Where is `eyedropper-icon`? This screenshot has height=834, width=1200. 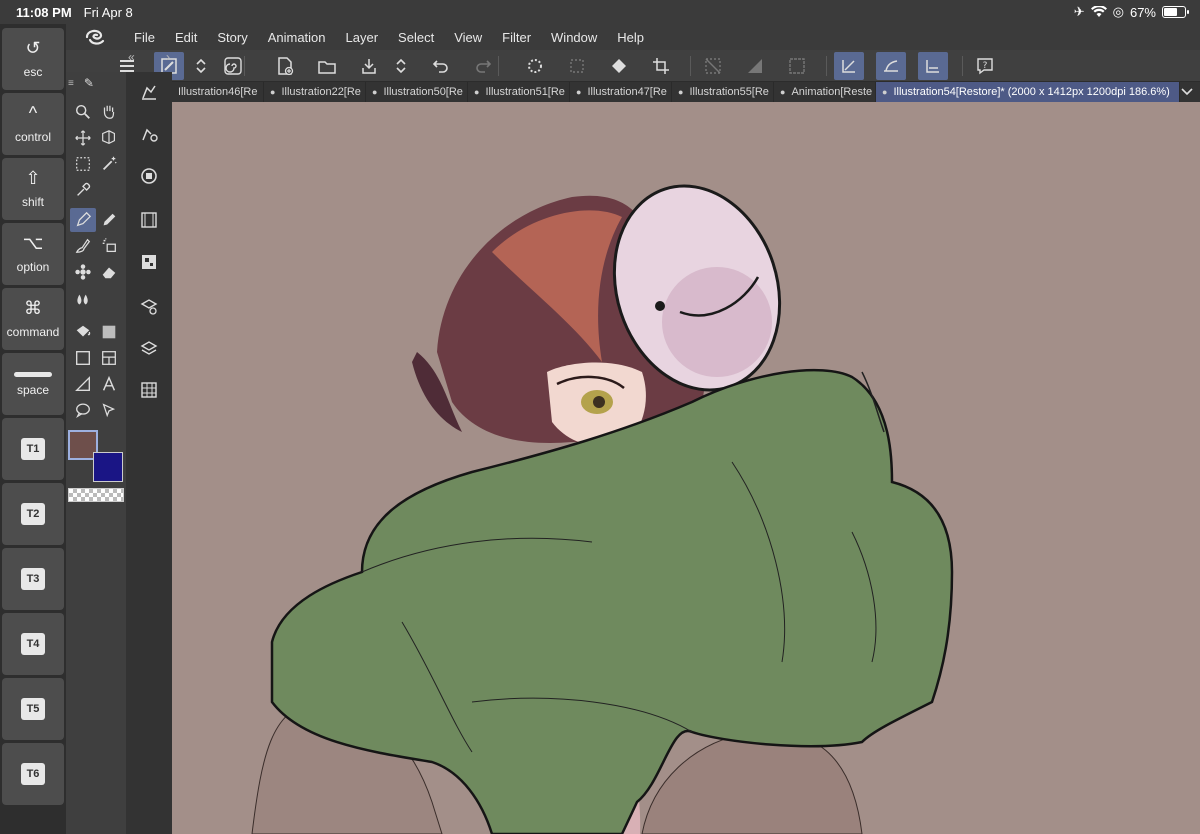 eyedropper-icon is located at coordinates (83, 190).